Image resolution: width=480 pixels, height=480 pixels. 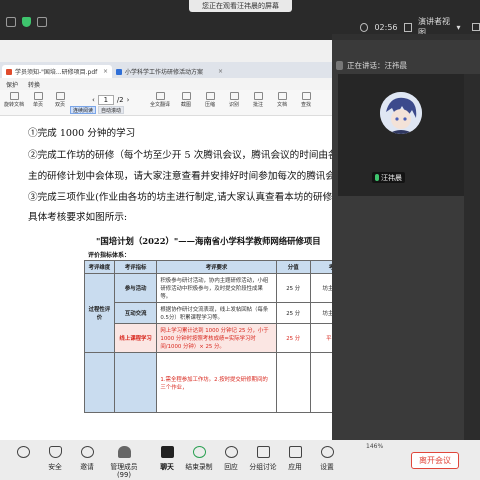 I want to click on leave-meeting-button: 离开会议, so click(x=435, y=460).